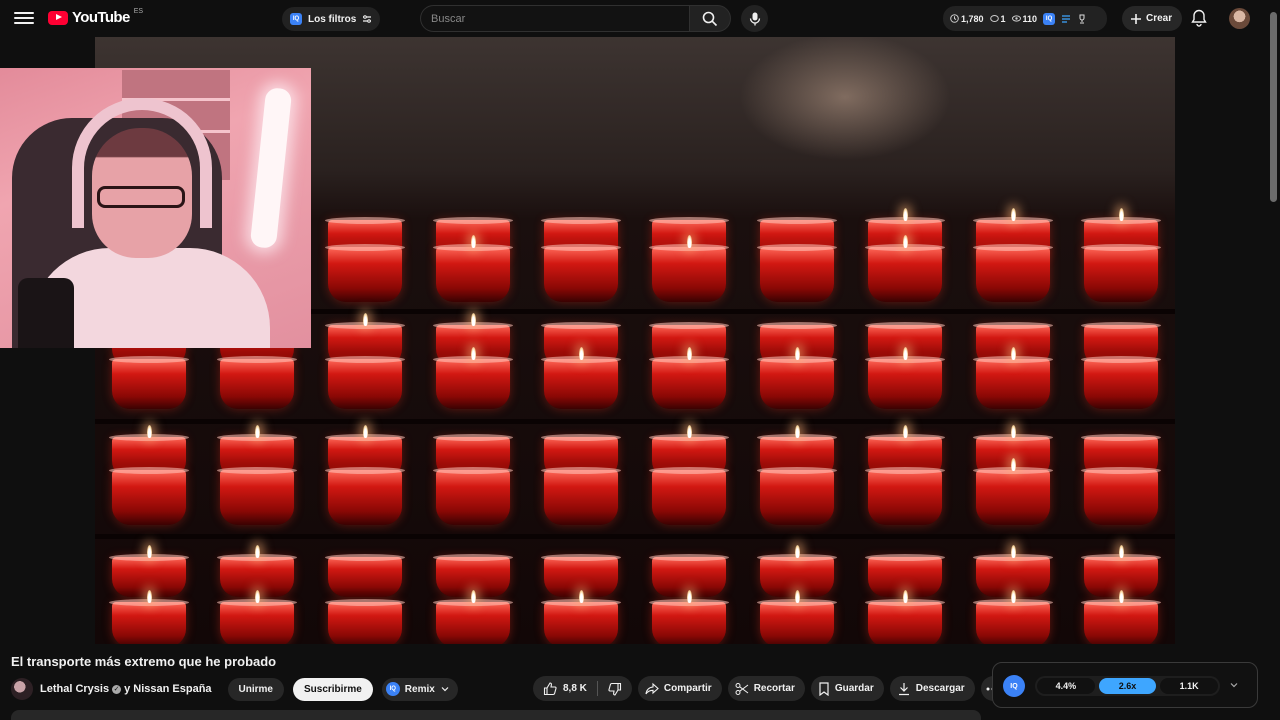 This screenshot has width=1280, height=720. I want to click on dislike-button, so click(615, 688).